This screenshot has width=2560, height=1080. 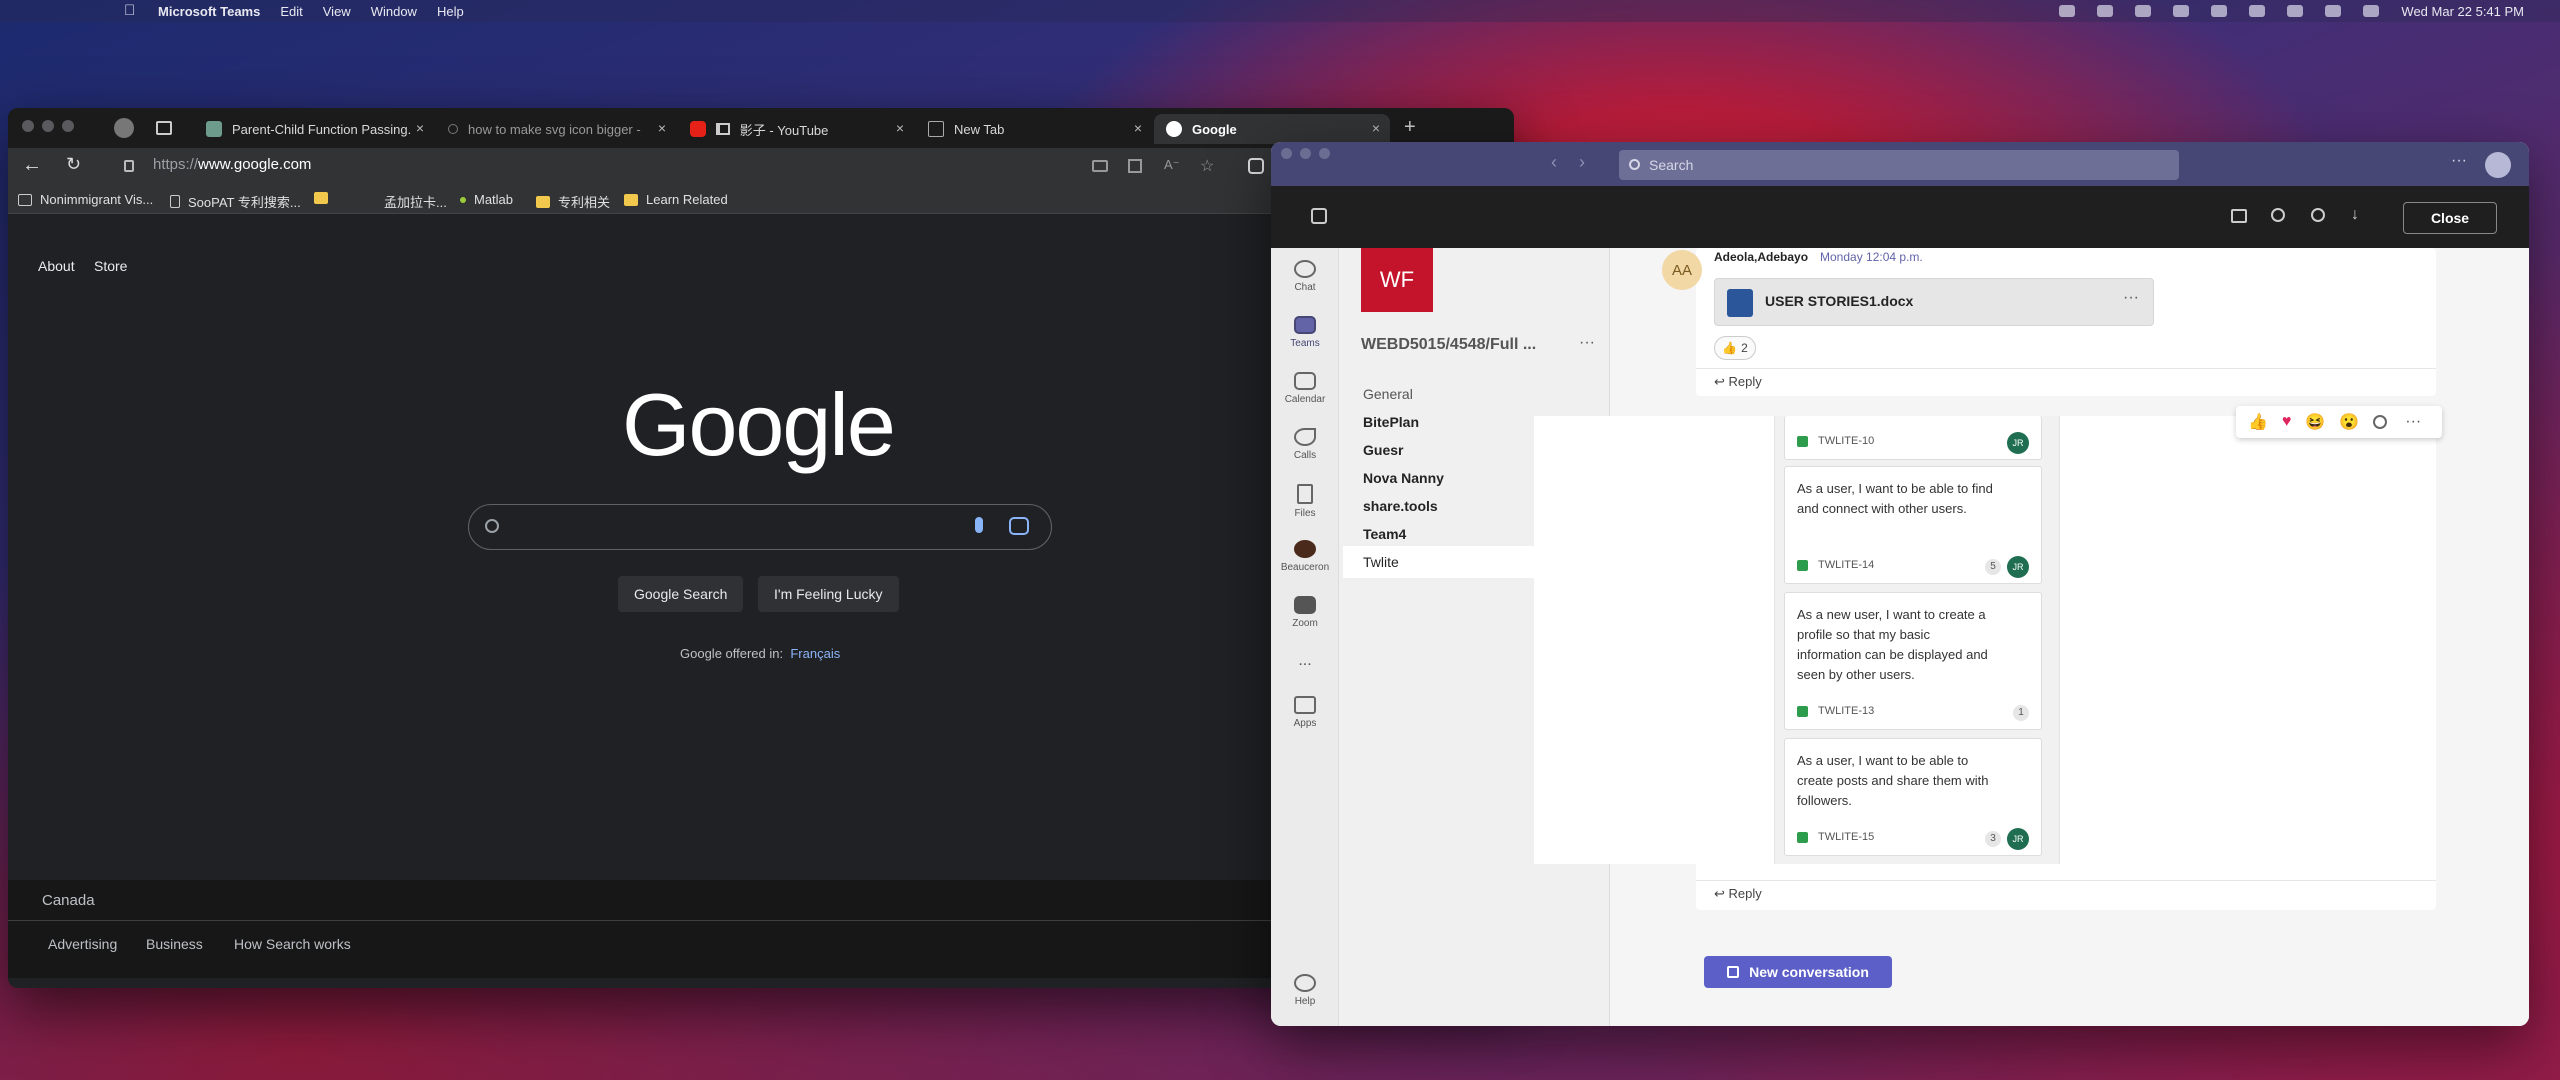 What do you see at coordinates (2371, 11) in the screenshot?
I see `siri-icon` at bounding box center [2371, 11].